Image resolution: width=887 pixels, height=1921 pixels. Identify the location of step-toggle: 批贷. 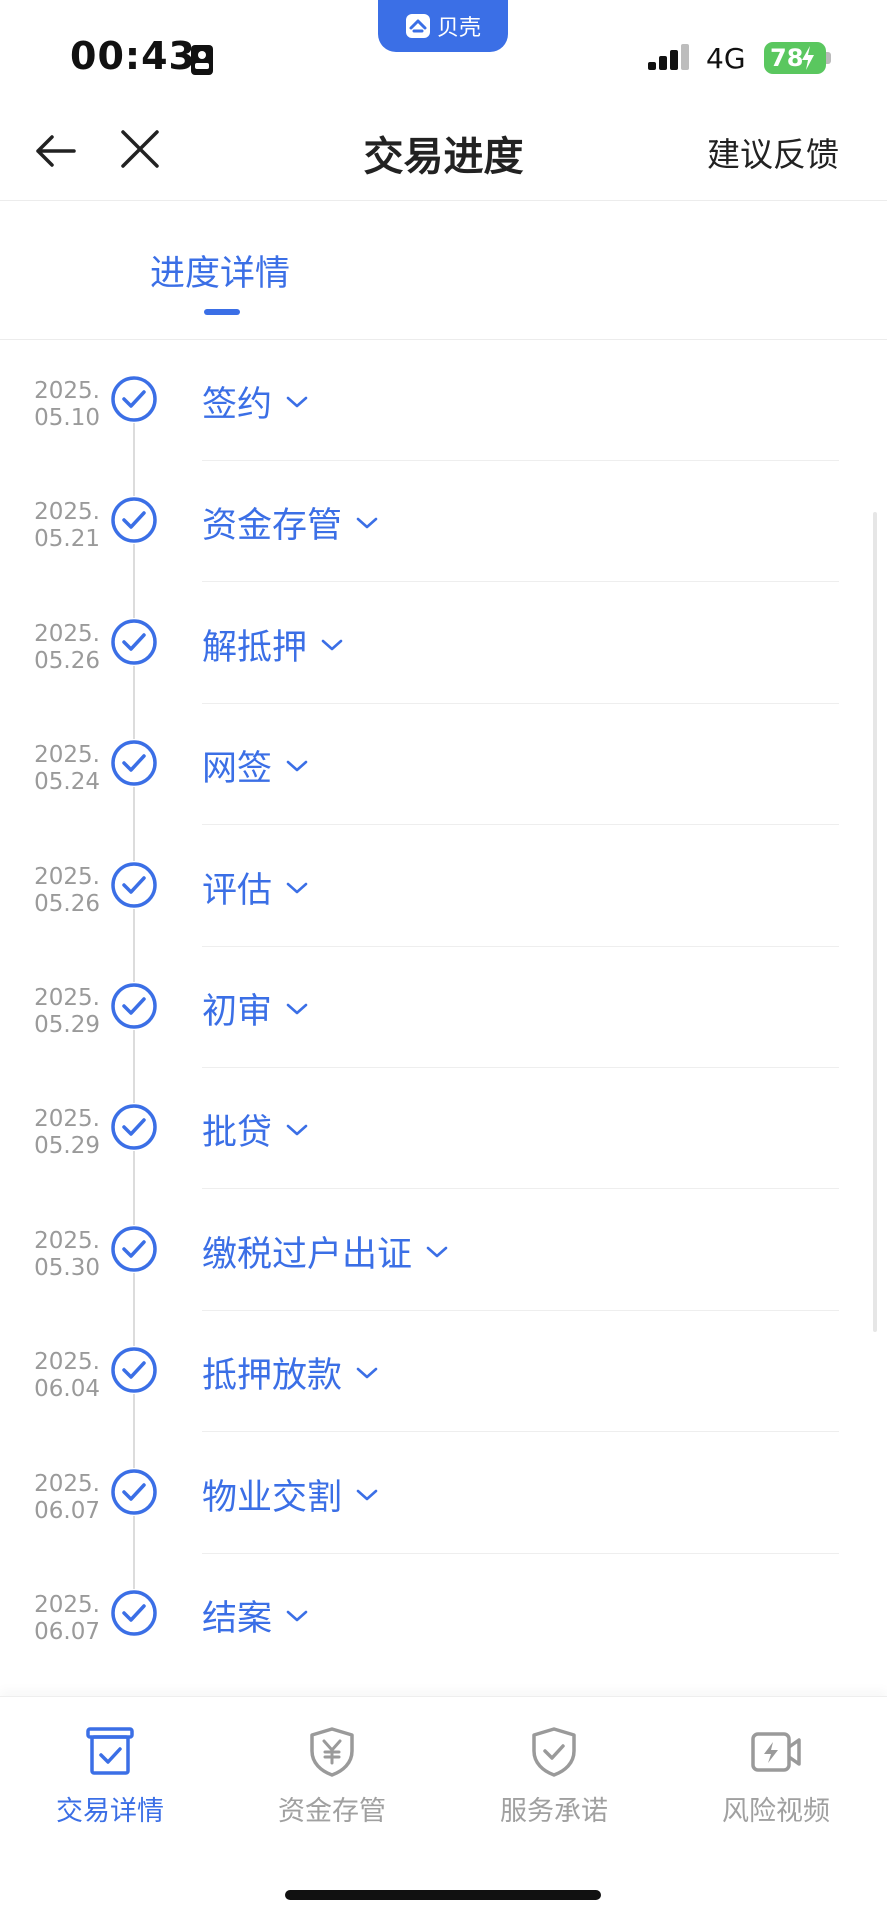
(256, 1129).